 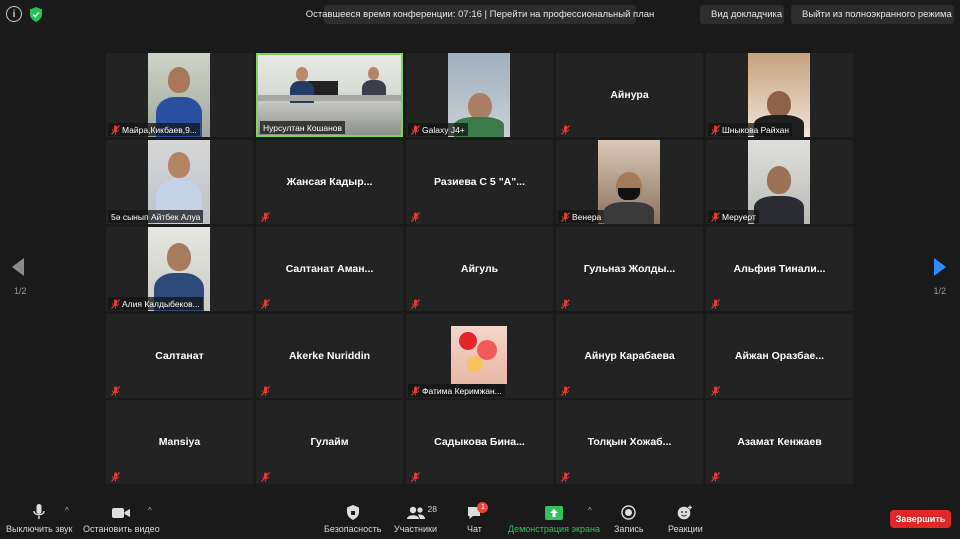 What do you see at coordinates (629, 95) in the screenshot?
I see `participant-tile: Айнура` at bounding box center [629, 95].